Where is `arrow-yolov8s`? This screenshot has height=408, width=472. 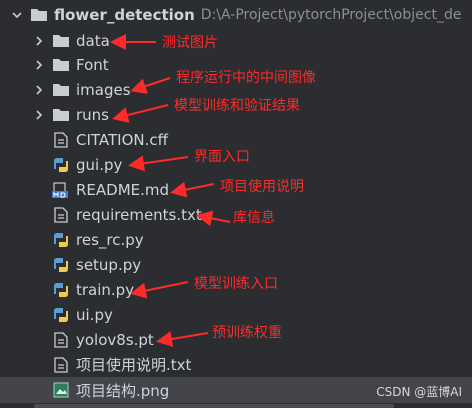
arrow-yolov8s is located at coordinates (182, 339).